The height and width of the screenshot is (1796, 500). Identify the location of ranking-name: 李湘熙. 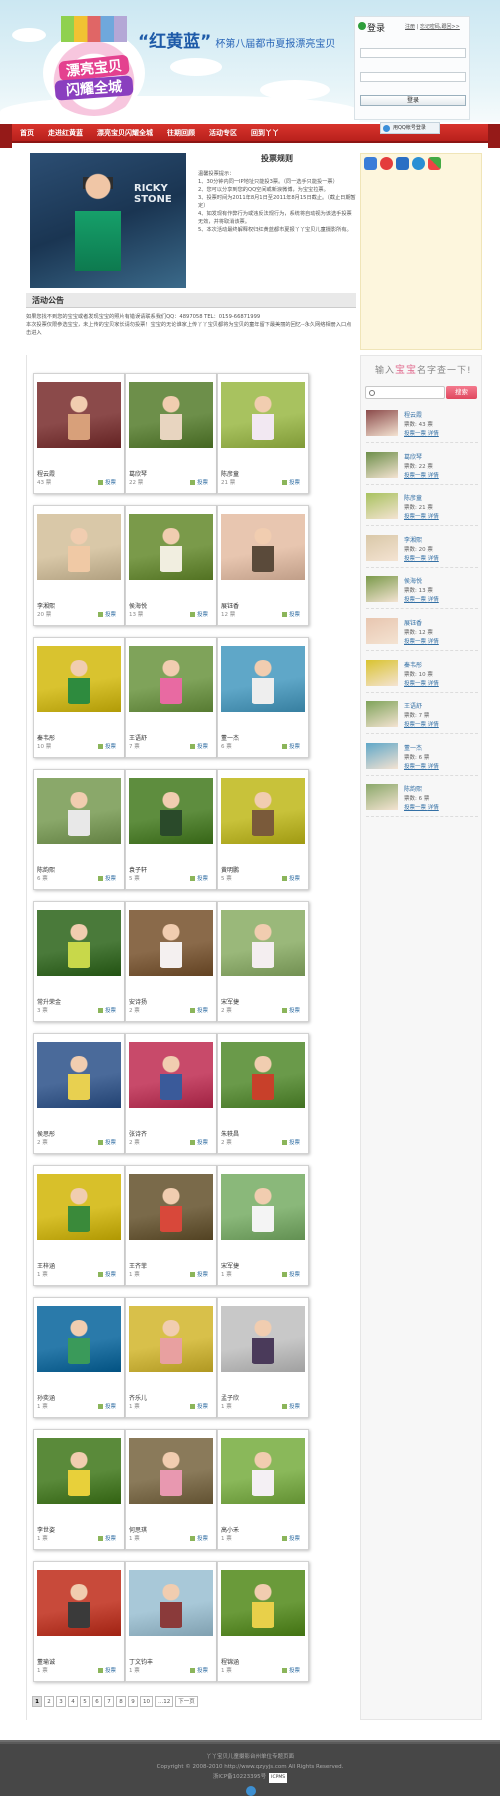
(413, 539).